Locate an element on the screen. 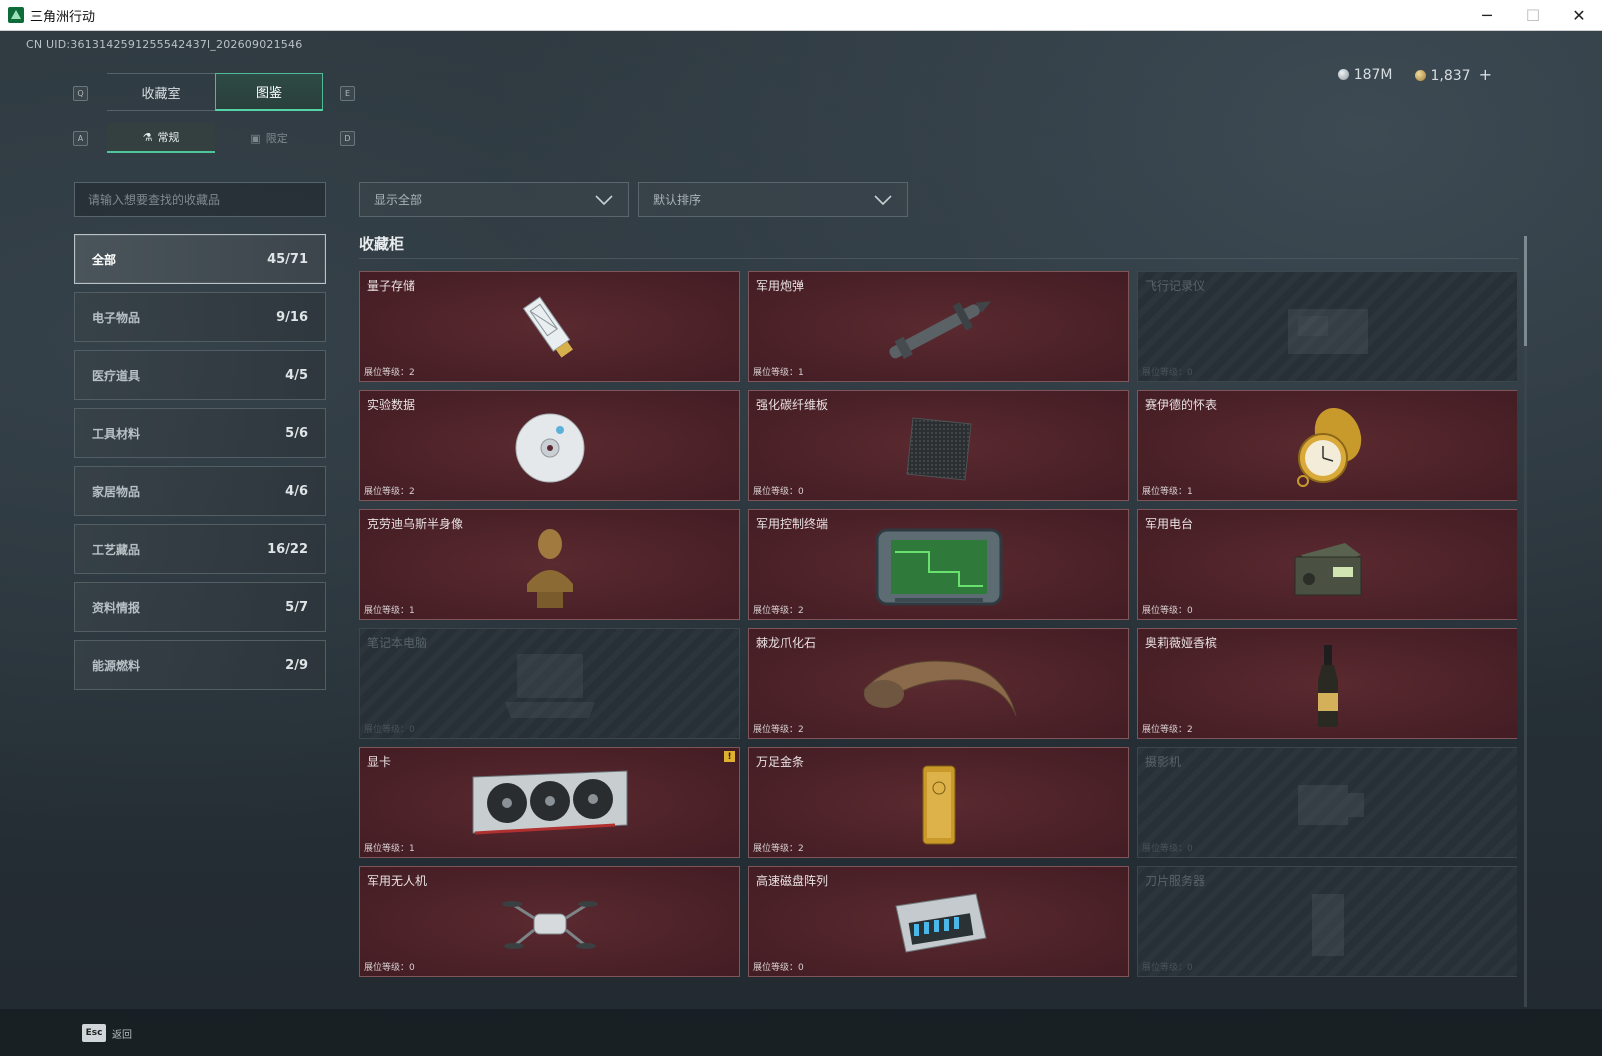 The image size is (1602, 1056). category-item: 工艺藏品 16/22 is located at coordinates (200, 549).